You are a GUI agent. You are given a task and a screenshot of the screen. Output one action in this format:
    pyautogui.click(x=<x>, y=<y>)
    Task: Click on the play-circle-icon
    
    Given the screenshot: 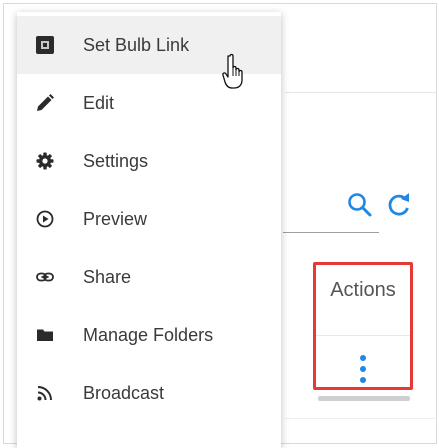 What is the action you would take?
    pyautogui.click(x=45, y=219)
    